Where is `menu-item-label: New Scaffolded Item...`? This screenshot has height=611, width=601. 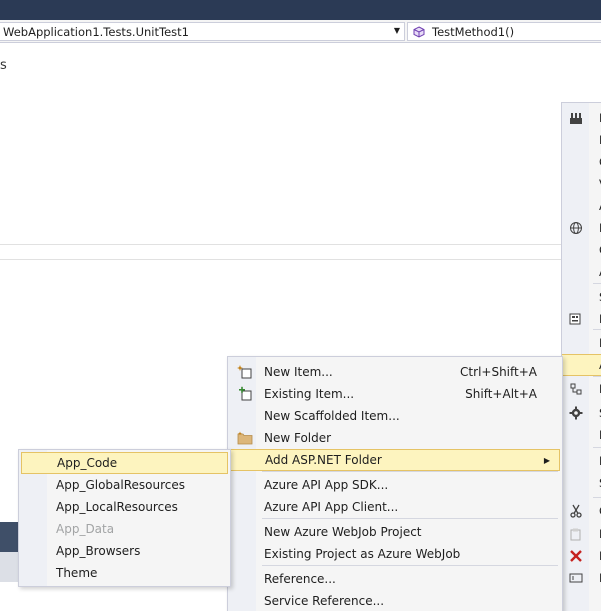
menu-item-label: New Scaffolded Item... is located at coordinates (332, 416).